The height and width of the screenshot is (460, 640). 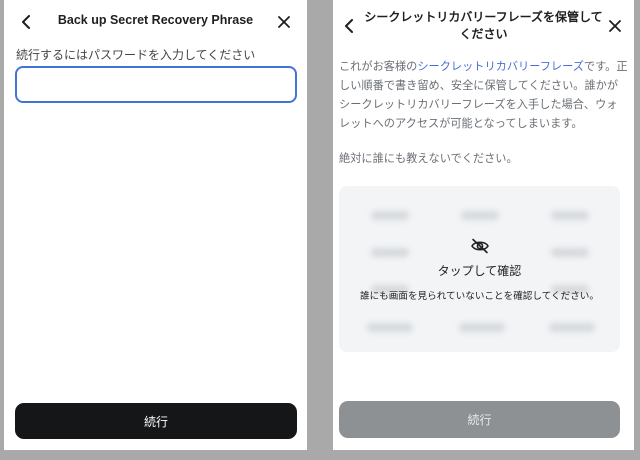 What do you see at coordinates (156, 84) in the screenshot?
I see `password-input` at bounding box center [156, 84].